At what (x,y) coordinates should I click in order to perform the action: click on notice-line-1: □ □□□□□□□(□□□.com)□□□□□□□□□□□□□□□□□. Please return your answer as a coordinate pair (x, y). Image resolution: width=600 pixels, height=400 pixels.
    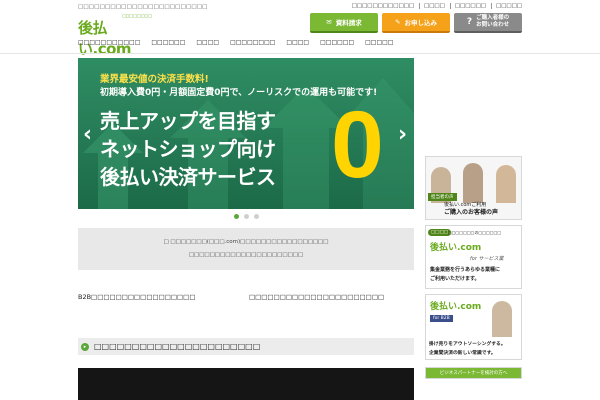
    Looking at the image, I should click on (246, 242).